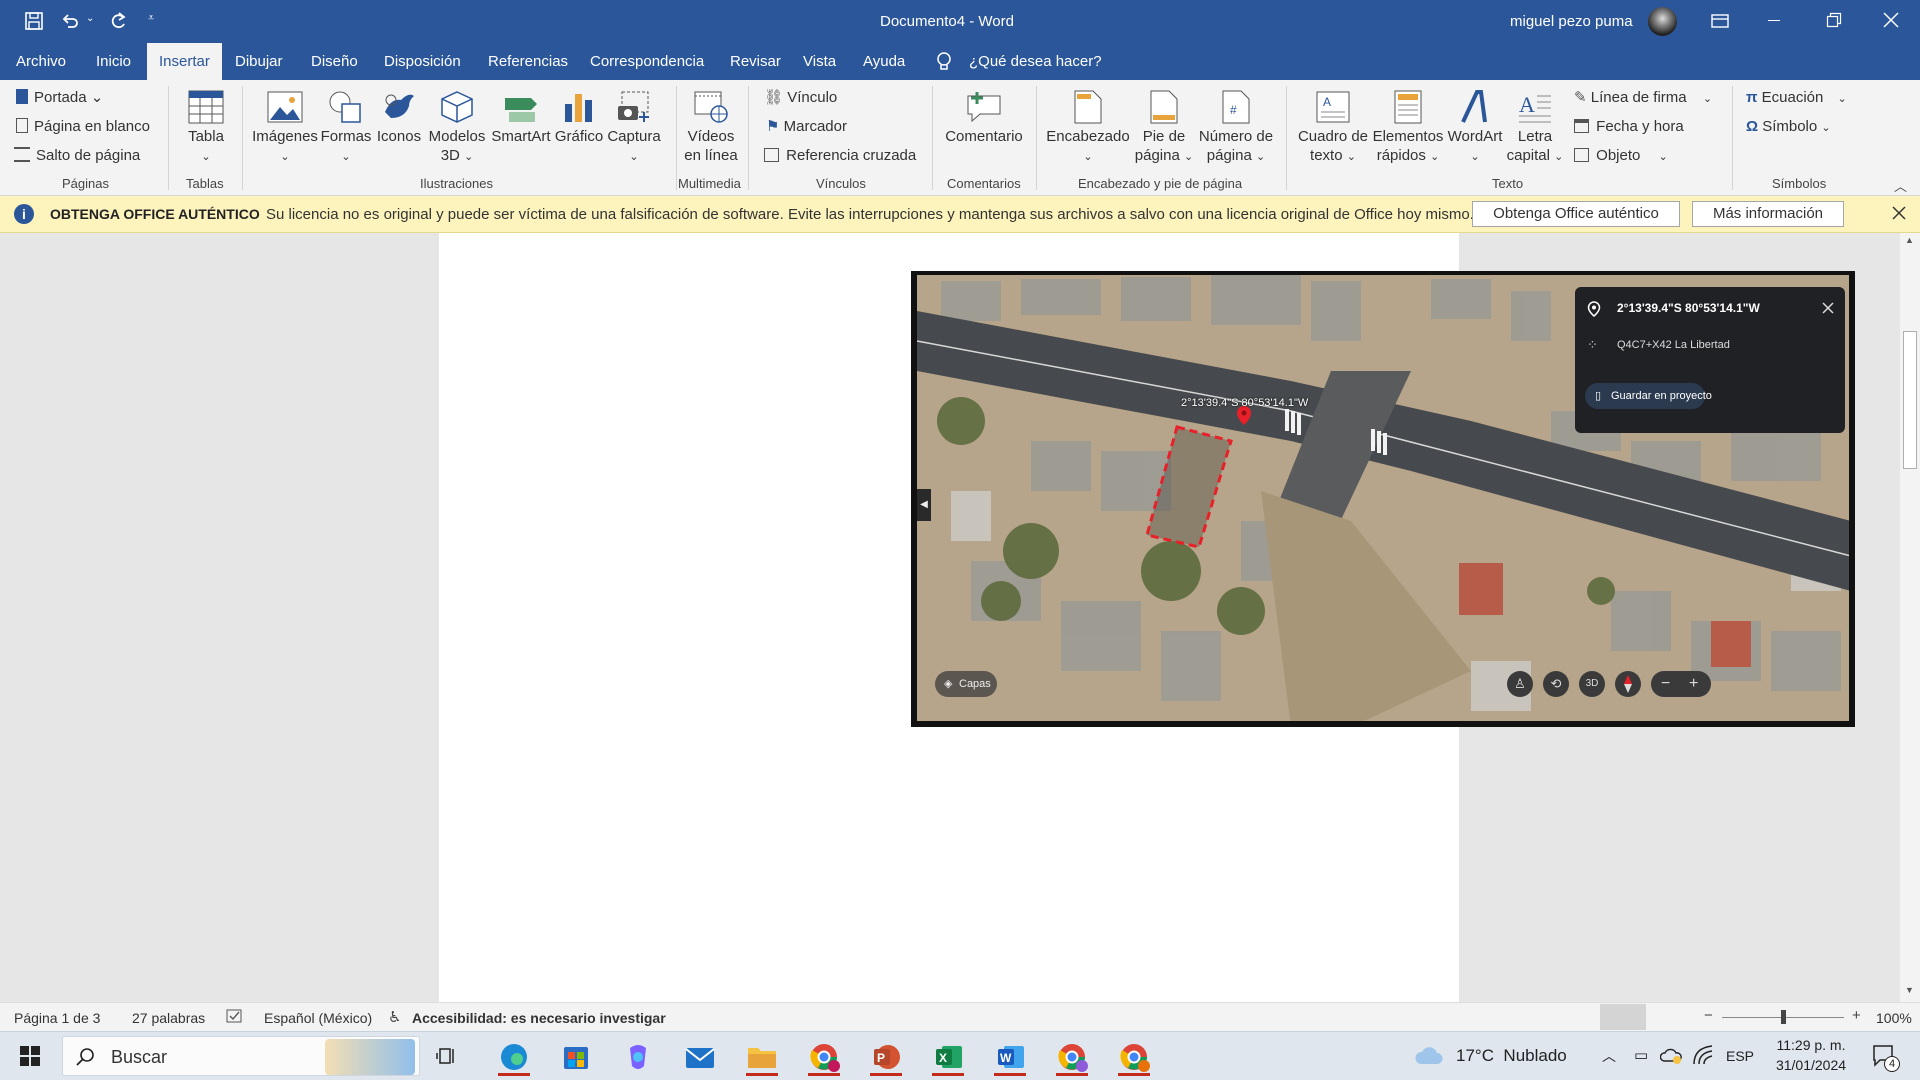 Image resolution: width=1920 pixels, height=1080 pixels. What do you see at coordinates (539, 1018) in the screenshot?
I see `accessibility-status: Accesibilidad: es necesario investigar` at bounding box center [539, 1018].